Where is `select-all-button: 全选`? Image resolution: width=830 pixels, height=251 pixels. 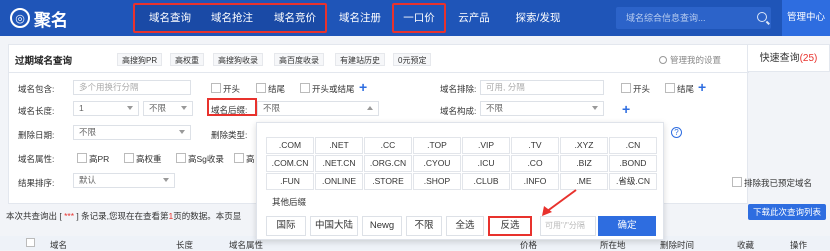 select-all-button: 全选 is located at coordinates (465, 226).